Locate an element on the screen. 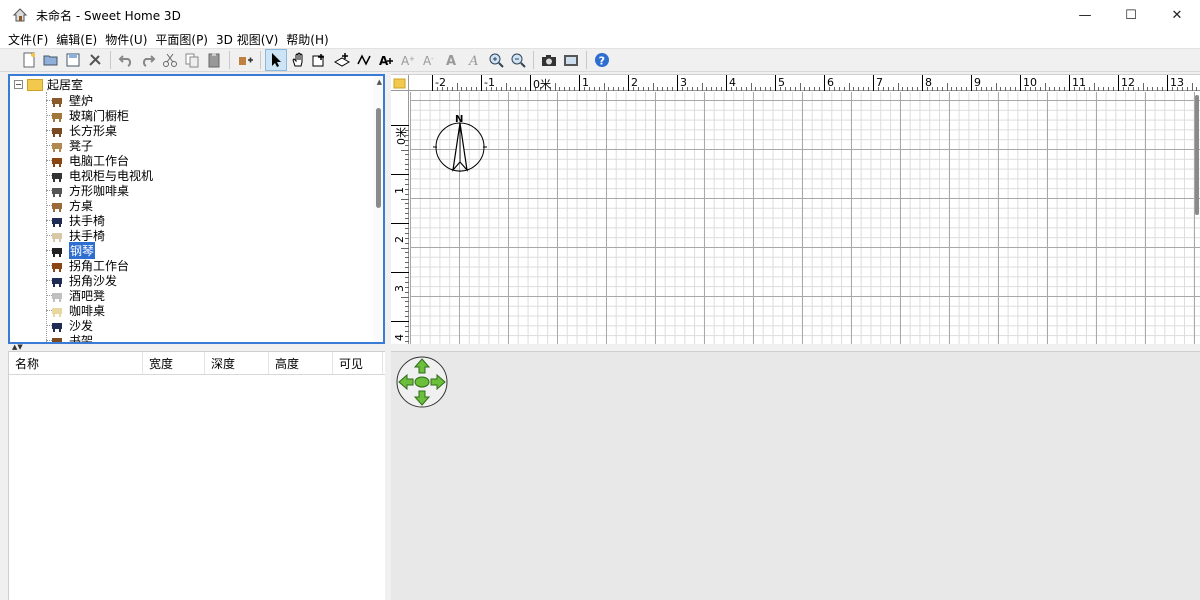 The image size is (1200, 600). add-furniture-icon is located at coordinates (245, 60).